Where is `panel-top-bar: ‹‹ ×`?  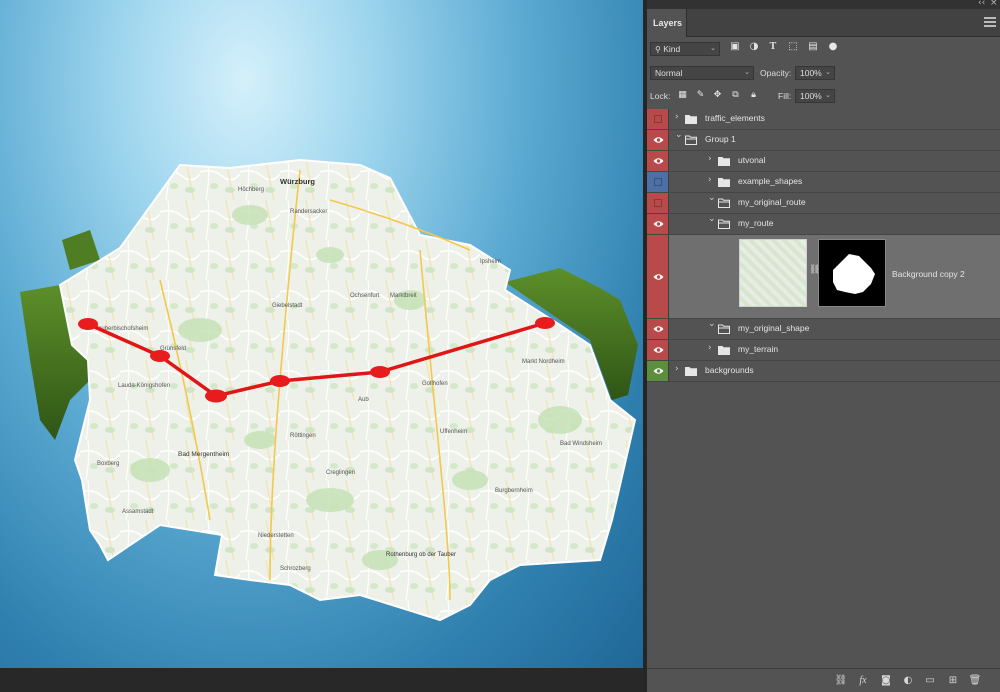 panel-top-bar: ‹‹ × is located at coordinates (823, 4).